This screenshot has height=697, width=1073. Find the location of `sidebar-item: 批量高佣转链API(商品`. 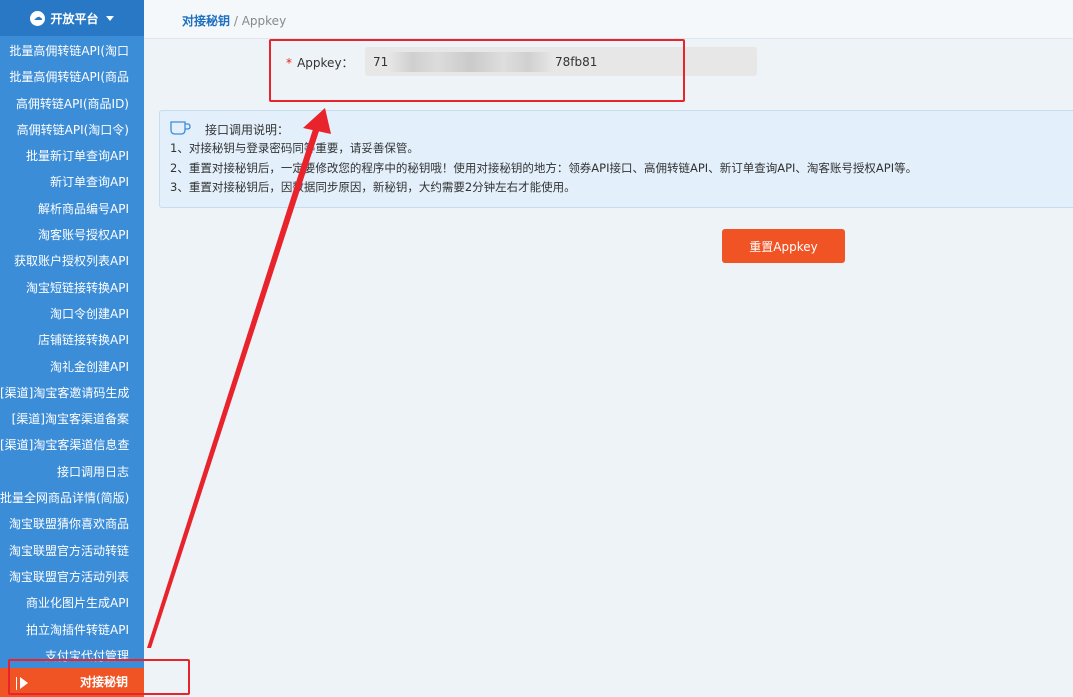

sidebar-item: 批量高佣转链API(商品 is located at coordinates (72, 77).